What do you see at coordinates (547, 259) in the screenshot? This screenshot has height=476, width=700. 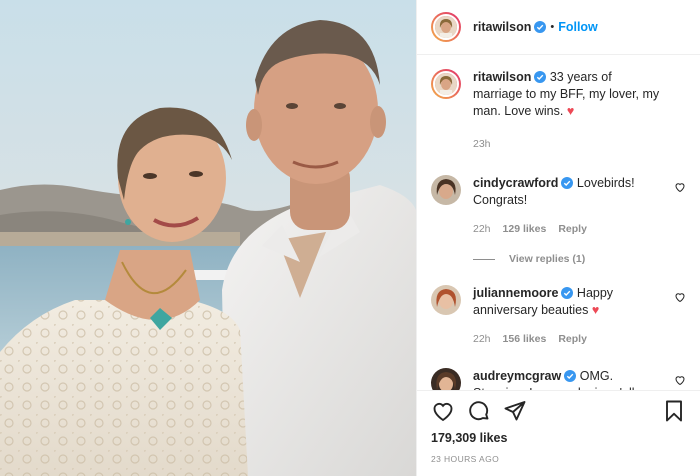 I see `view-replies-label: View replies (1)` at bounding box center [547, 259].